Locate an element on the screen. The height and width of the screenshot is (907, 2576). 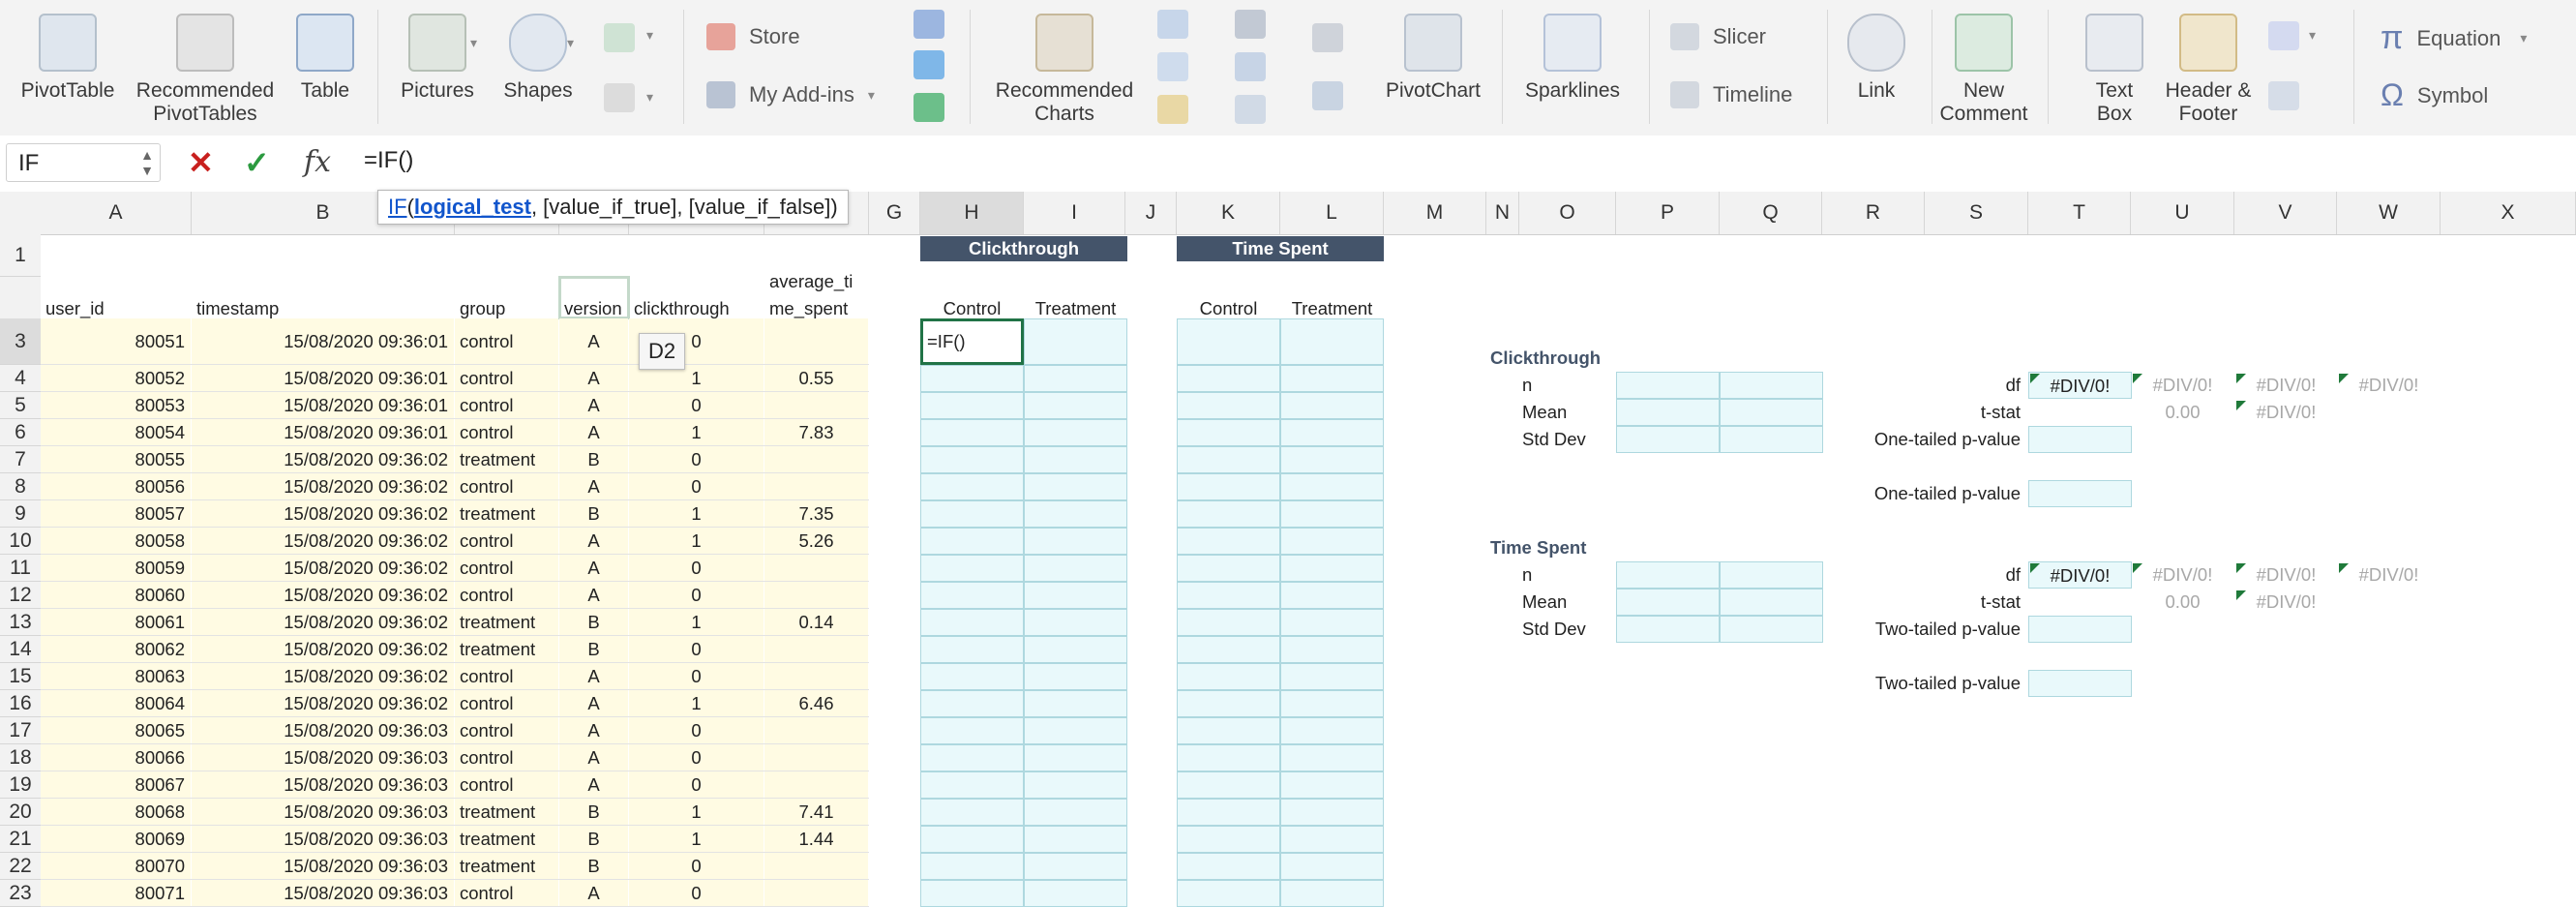
cell-user-id: 80071 is located at coordinates (116, 893).